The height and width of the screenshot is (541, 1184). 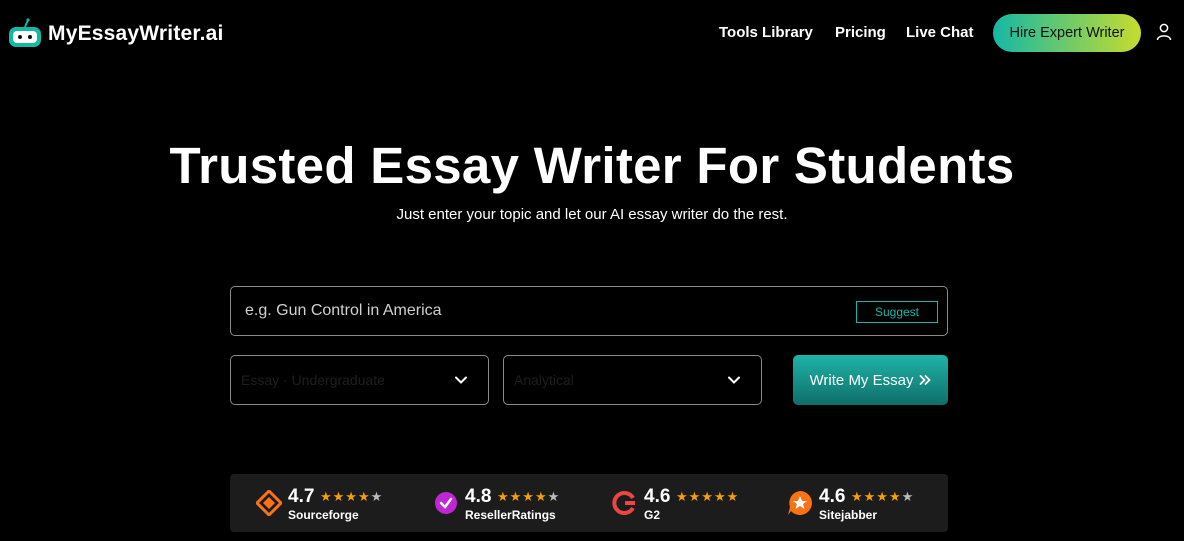 I want to click on write-my-essay-button: Write My Essay, so click(x=870, y=380).